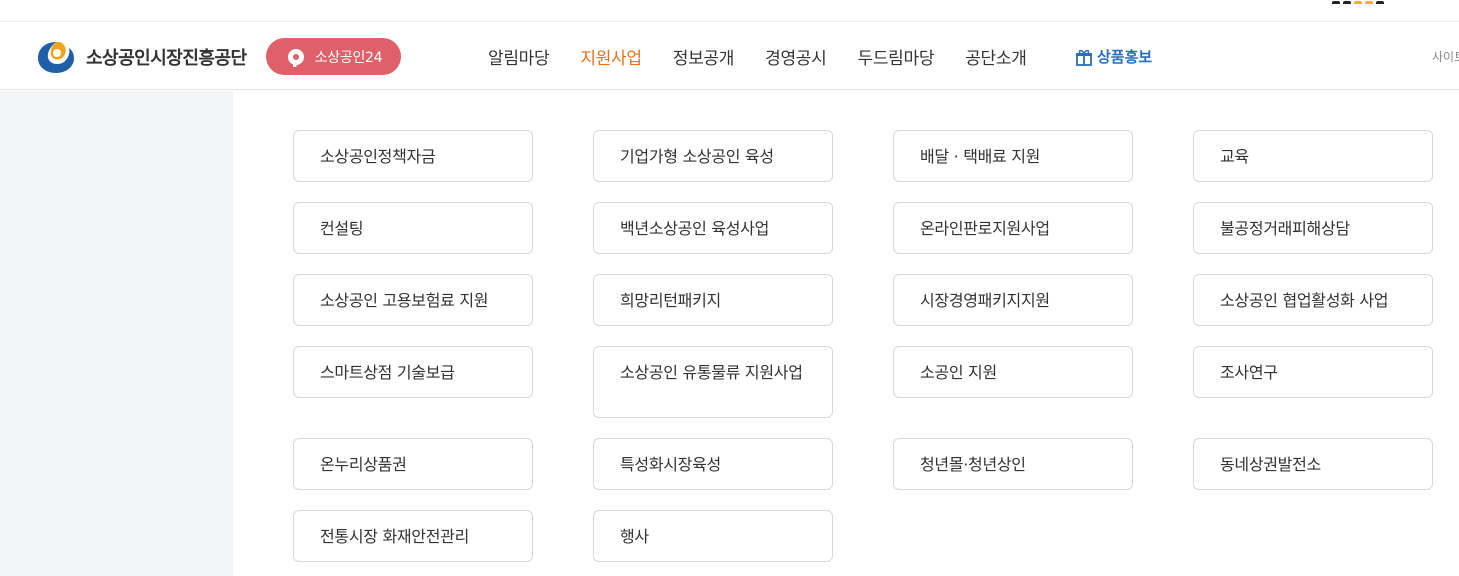  Describe the element at coordinates (295, 57) in the screenshot. I see `sg24-logo-icon` at that location.